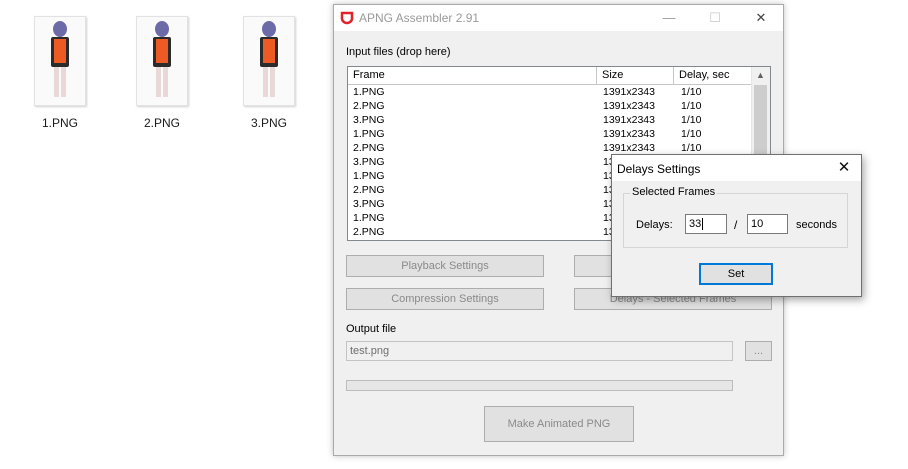  I want to click on column-header-size: Size, so click(635, 75).